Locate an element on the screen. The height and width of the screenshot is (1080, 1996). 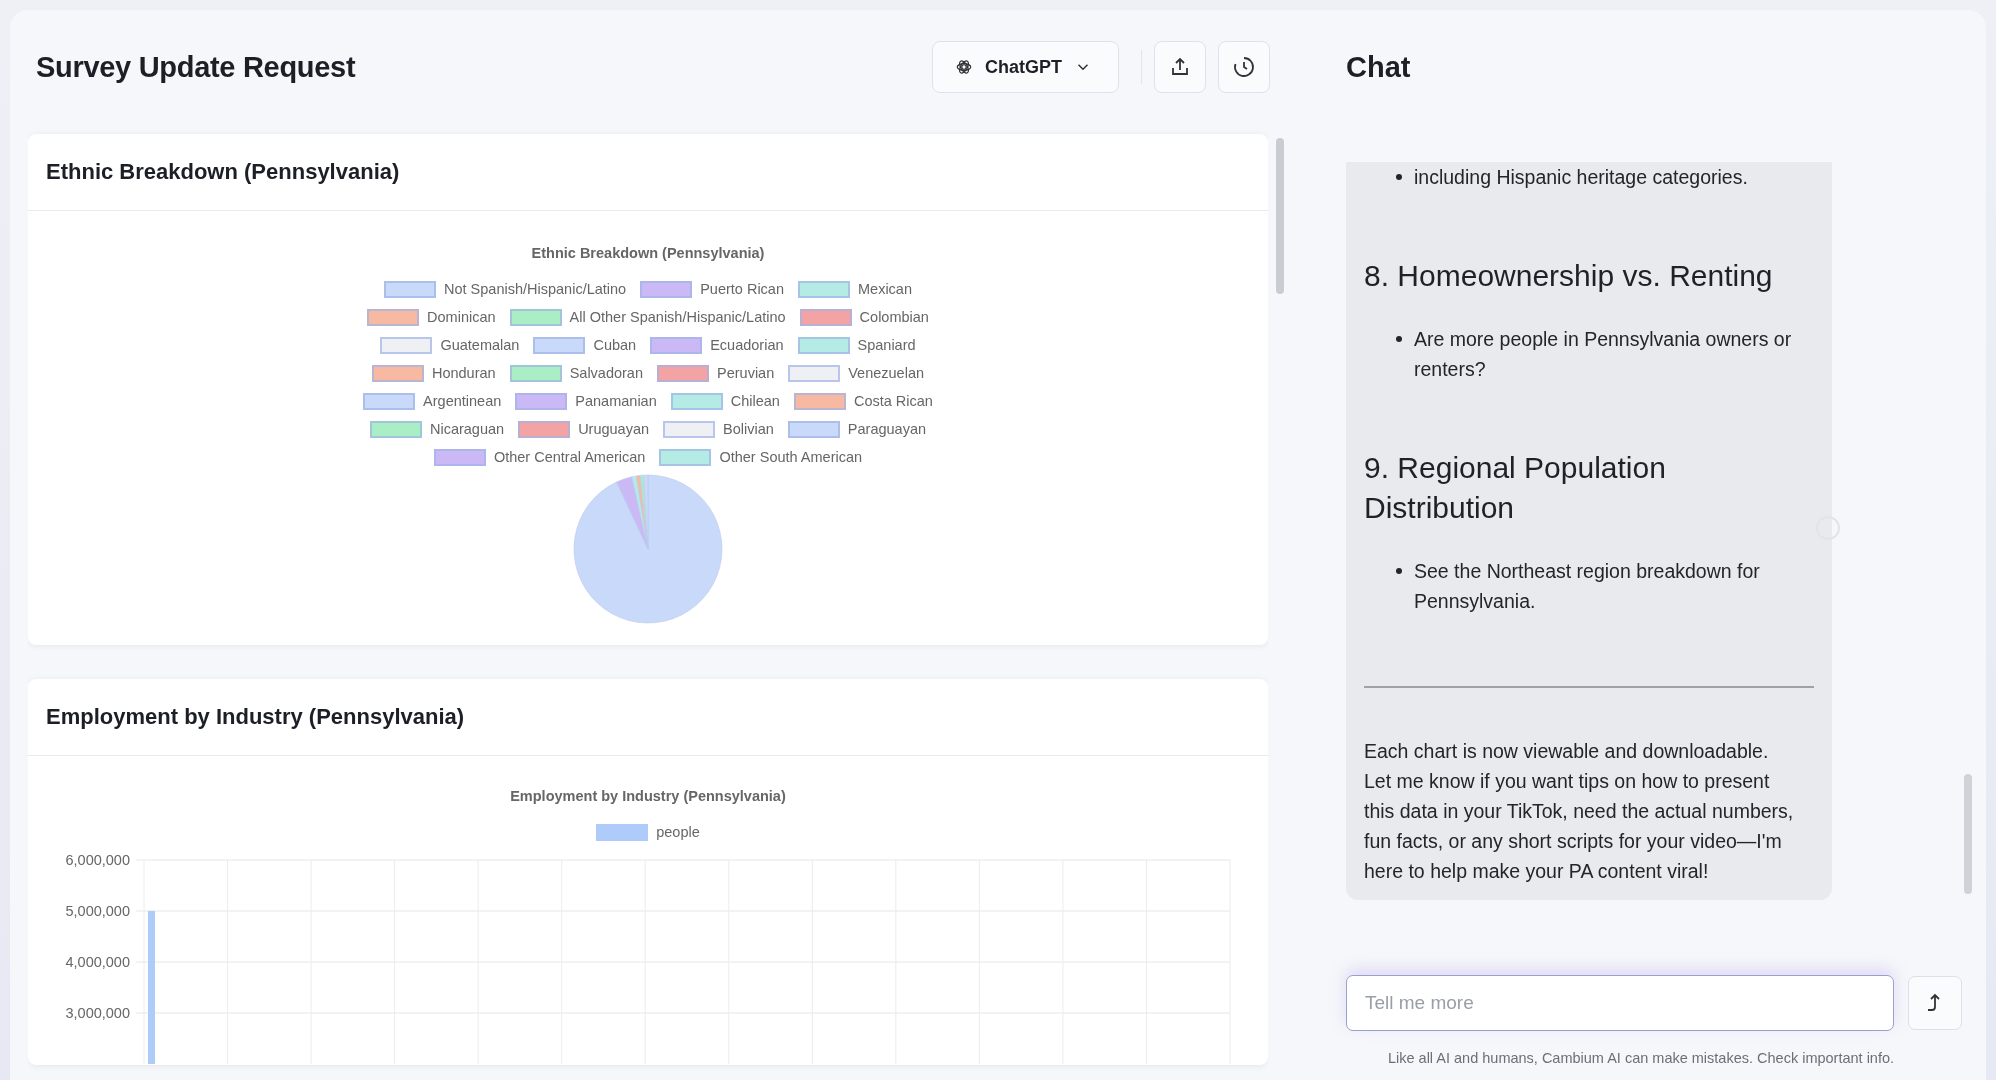
legend-item: Peruvian is located at coordinates (716, 373).